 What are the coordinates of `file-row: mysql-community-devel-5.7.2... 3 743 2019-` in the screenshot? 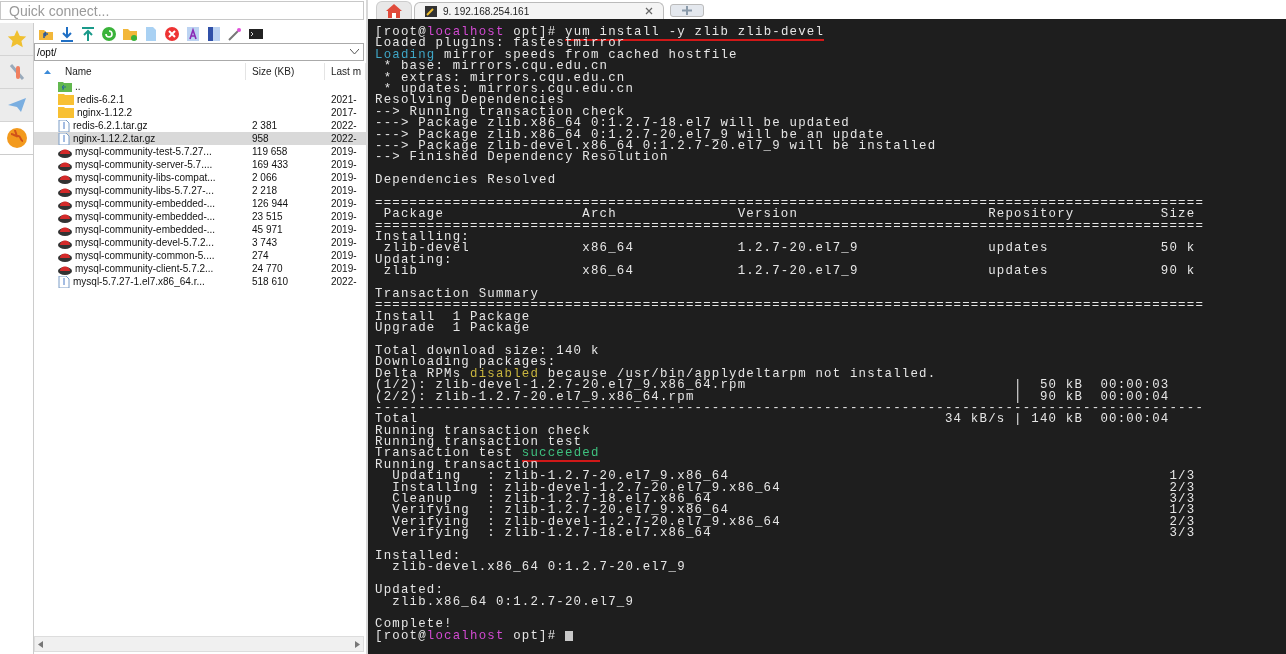 It's located at (200, 242).